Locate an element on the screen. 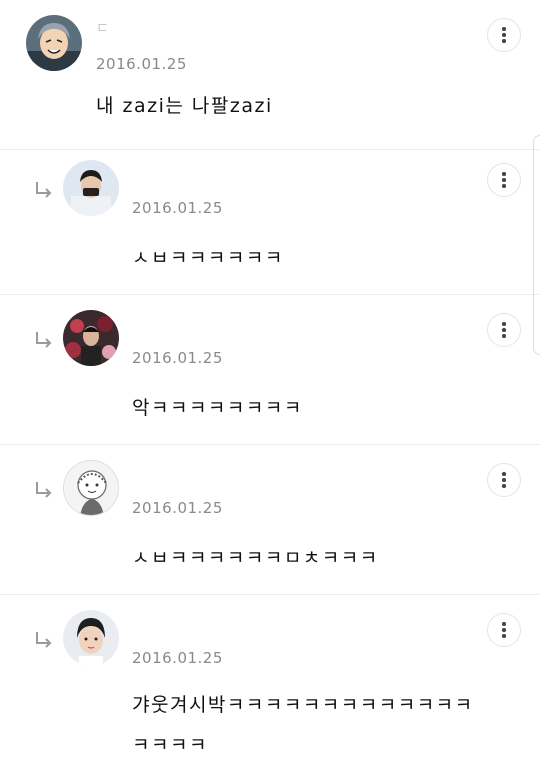 The height and width of the screenshot is (765, 540). cartoon-avatar-icon is located at coordinates (54, 43).